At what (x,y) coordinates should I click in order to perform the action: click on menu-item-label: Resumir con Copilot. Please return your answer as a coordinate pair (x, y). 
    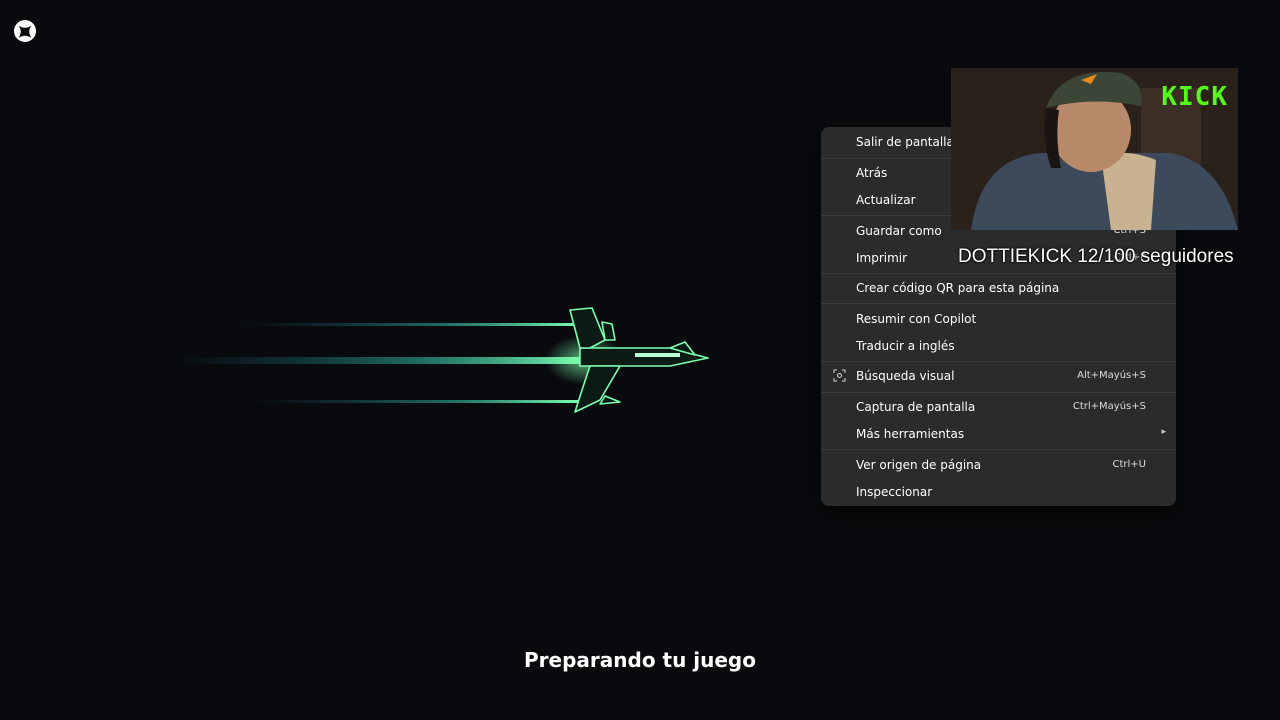
    Looking at the image, I should click on (916, 319).